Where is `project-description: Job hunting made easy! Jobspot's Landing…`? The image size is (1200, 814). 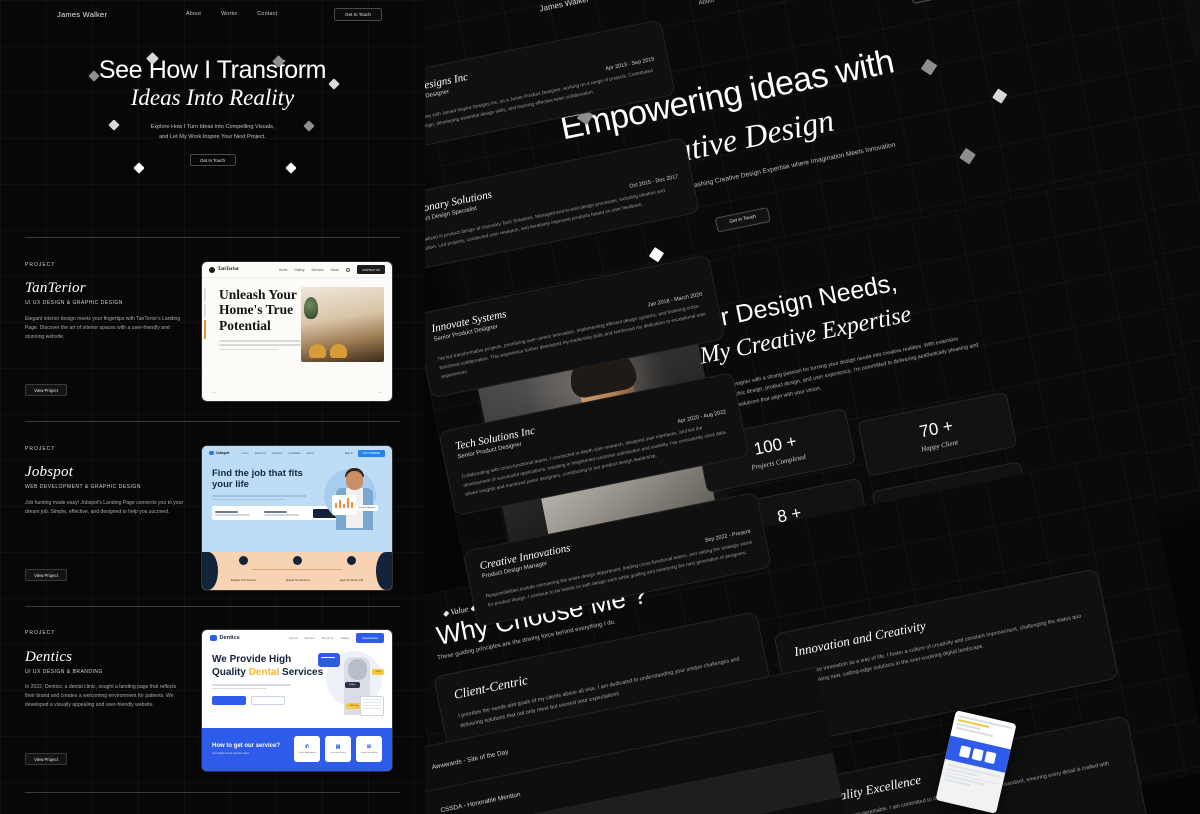 project-description: Job hunting made easy! Jobspot's Landing… is located at coordinates (104, 507).